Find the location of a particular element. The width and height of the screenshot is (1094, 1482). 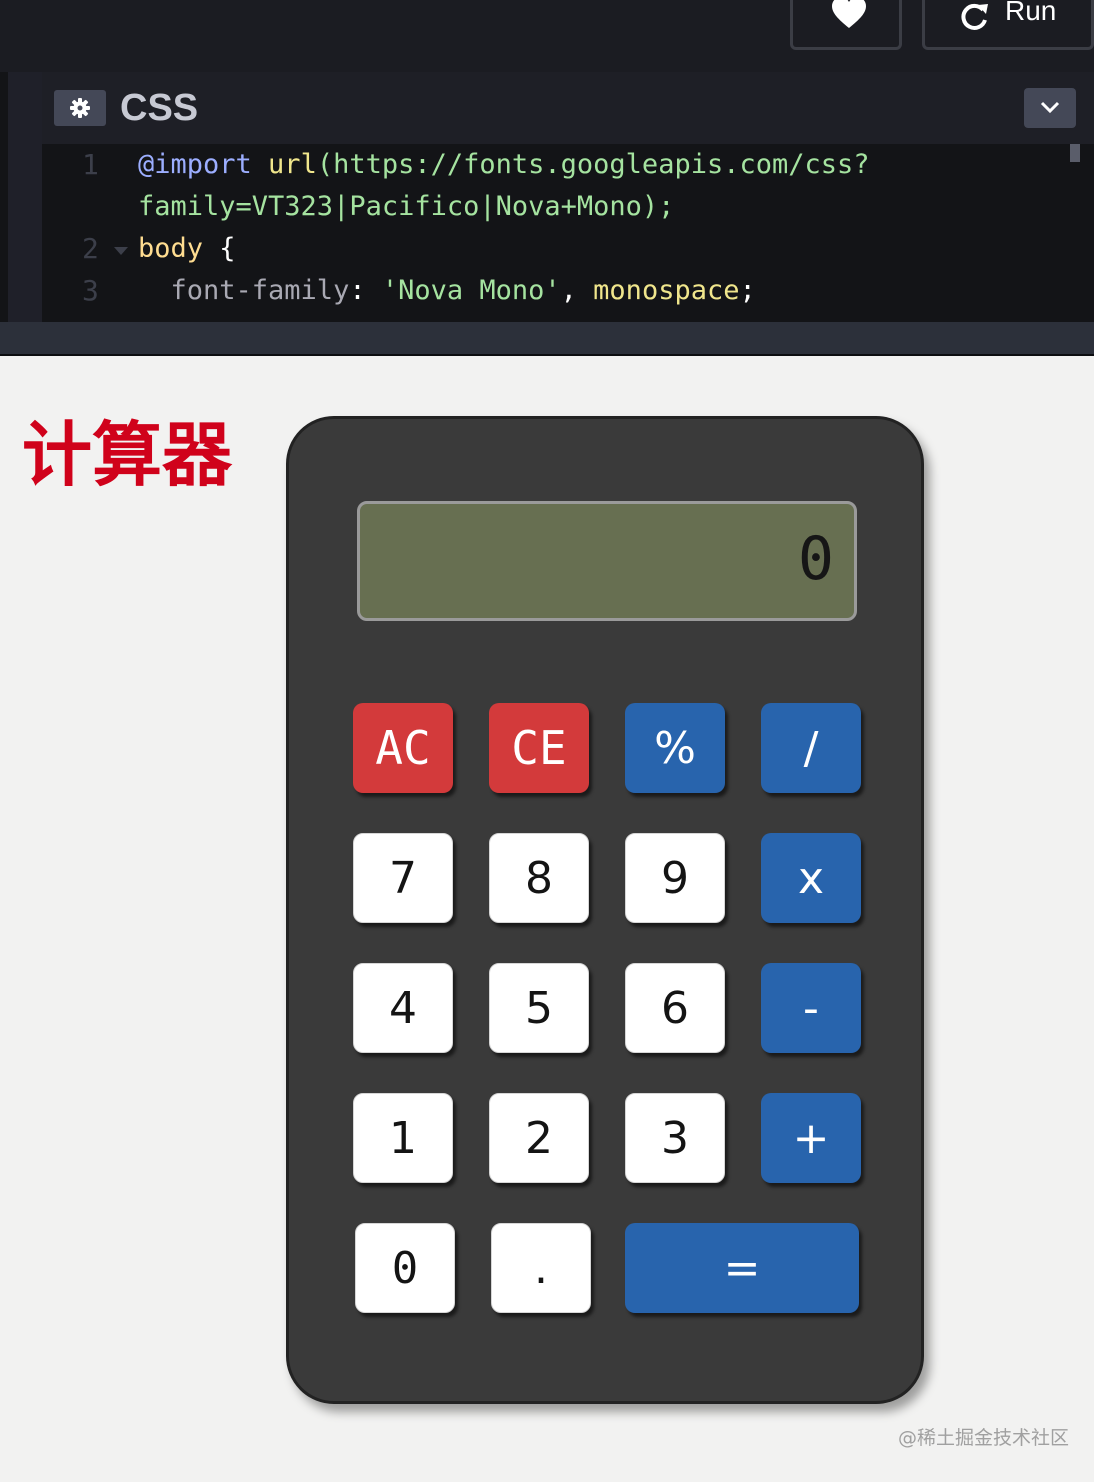

key-3: 3 is located at coordinates (675, 1138).